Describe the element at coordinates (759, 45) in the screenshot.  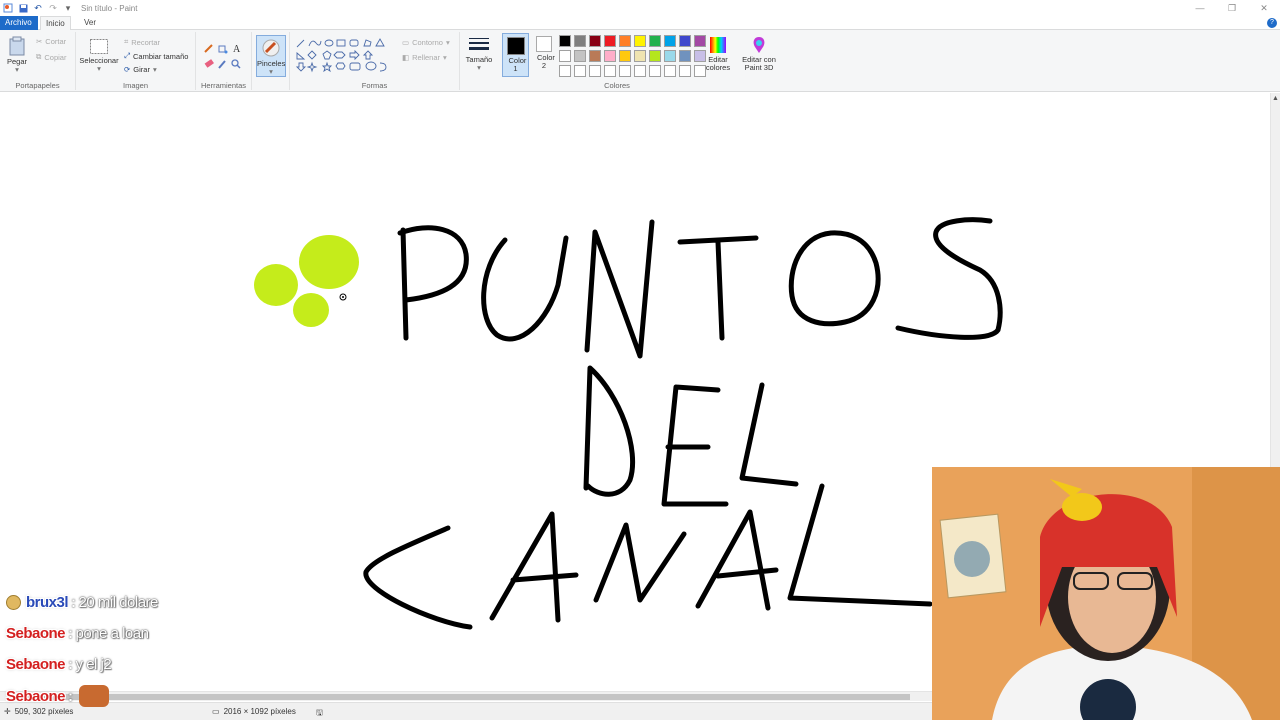
I see `paint3d-icon` at that location.